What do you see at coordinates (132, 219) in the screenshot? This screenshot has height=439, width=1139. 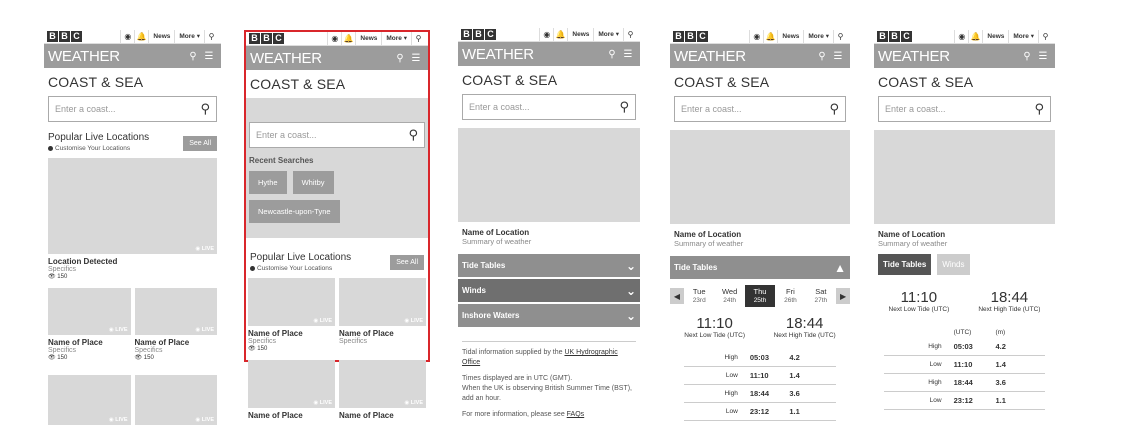 I see `detected-location-card: ◉ LIVE Location Detected Specifics 👁 150` at bounding box center [132, 219].